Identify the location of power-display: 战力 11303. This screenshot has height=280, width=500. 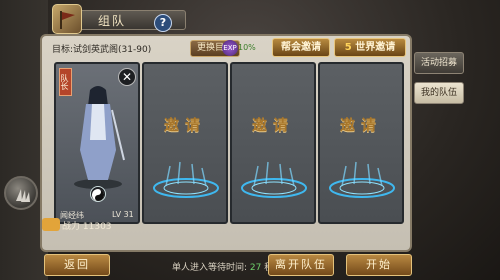
(87, 225).